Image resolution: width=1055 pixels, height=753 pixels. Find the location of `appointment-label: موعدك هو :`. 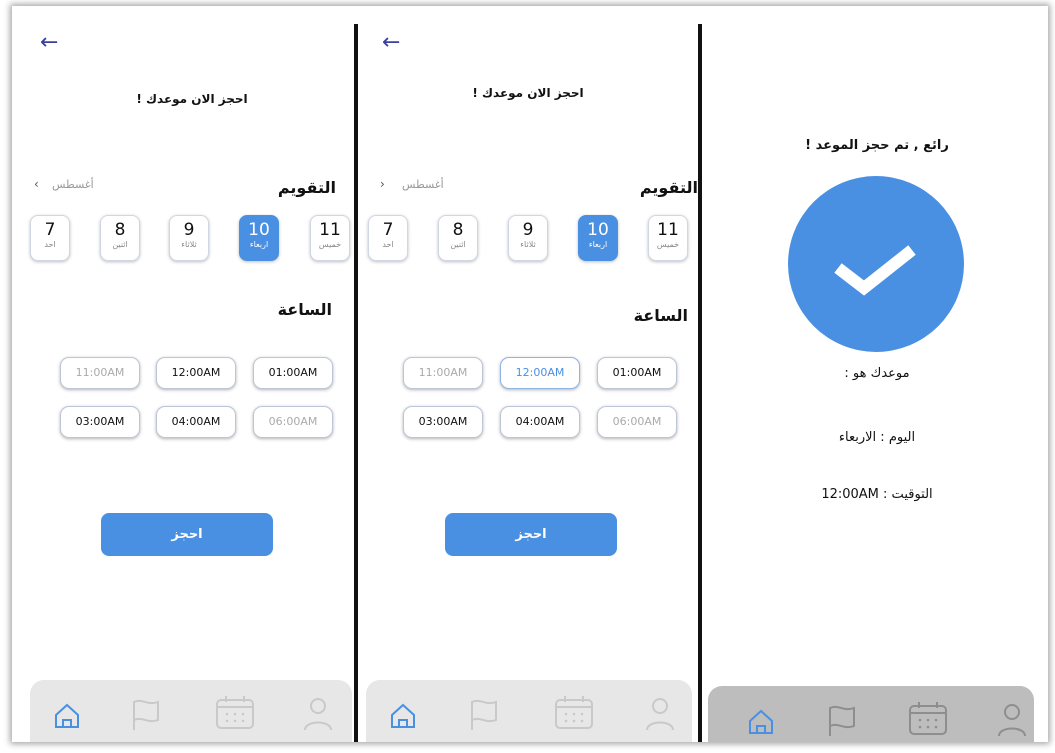

appointment-label: موعدك هو : is located at coordinates (877, 373).